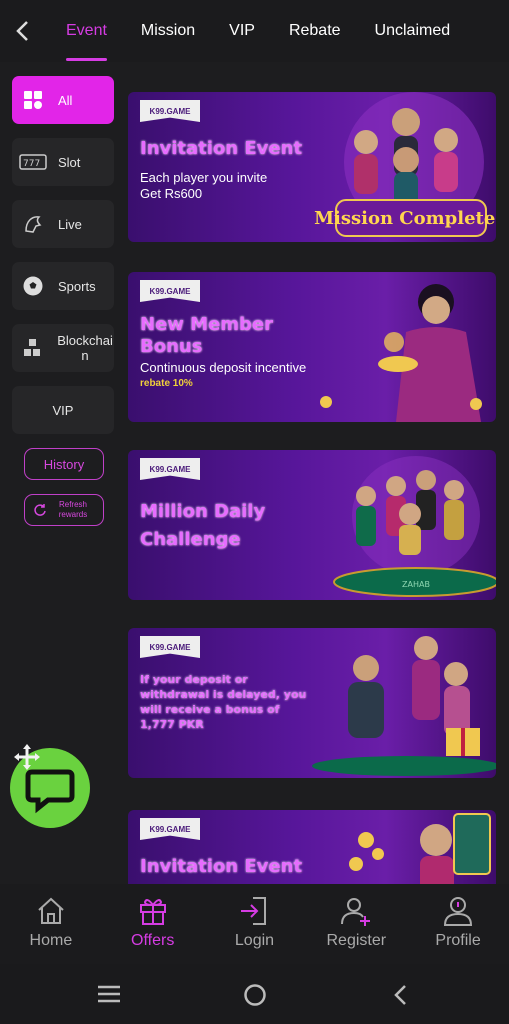  I want to click on refresh-rewards-label: Refresh rewards, so click(73, 509).